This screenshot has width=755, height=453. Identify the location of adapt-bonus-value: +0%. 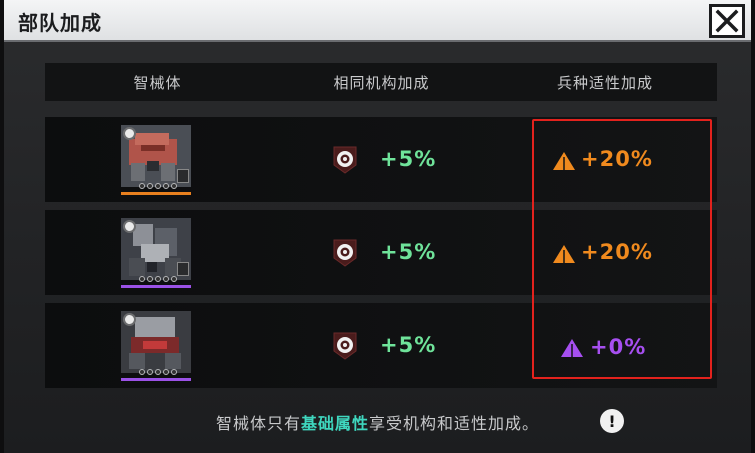
(618, 347).